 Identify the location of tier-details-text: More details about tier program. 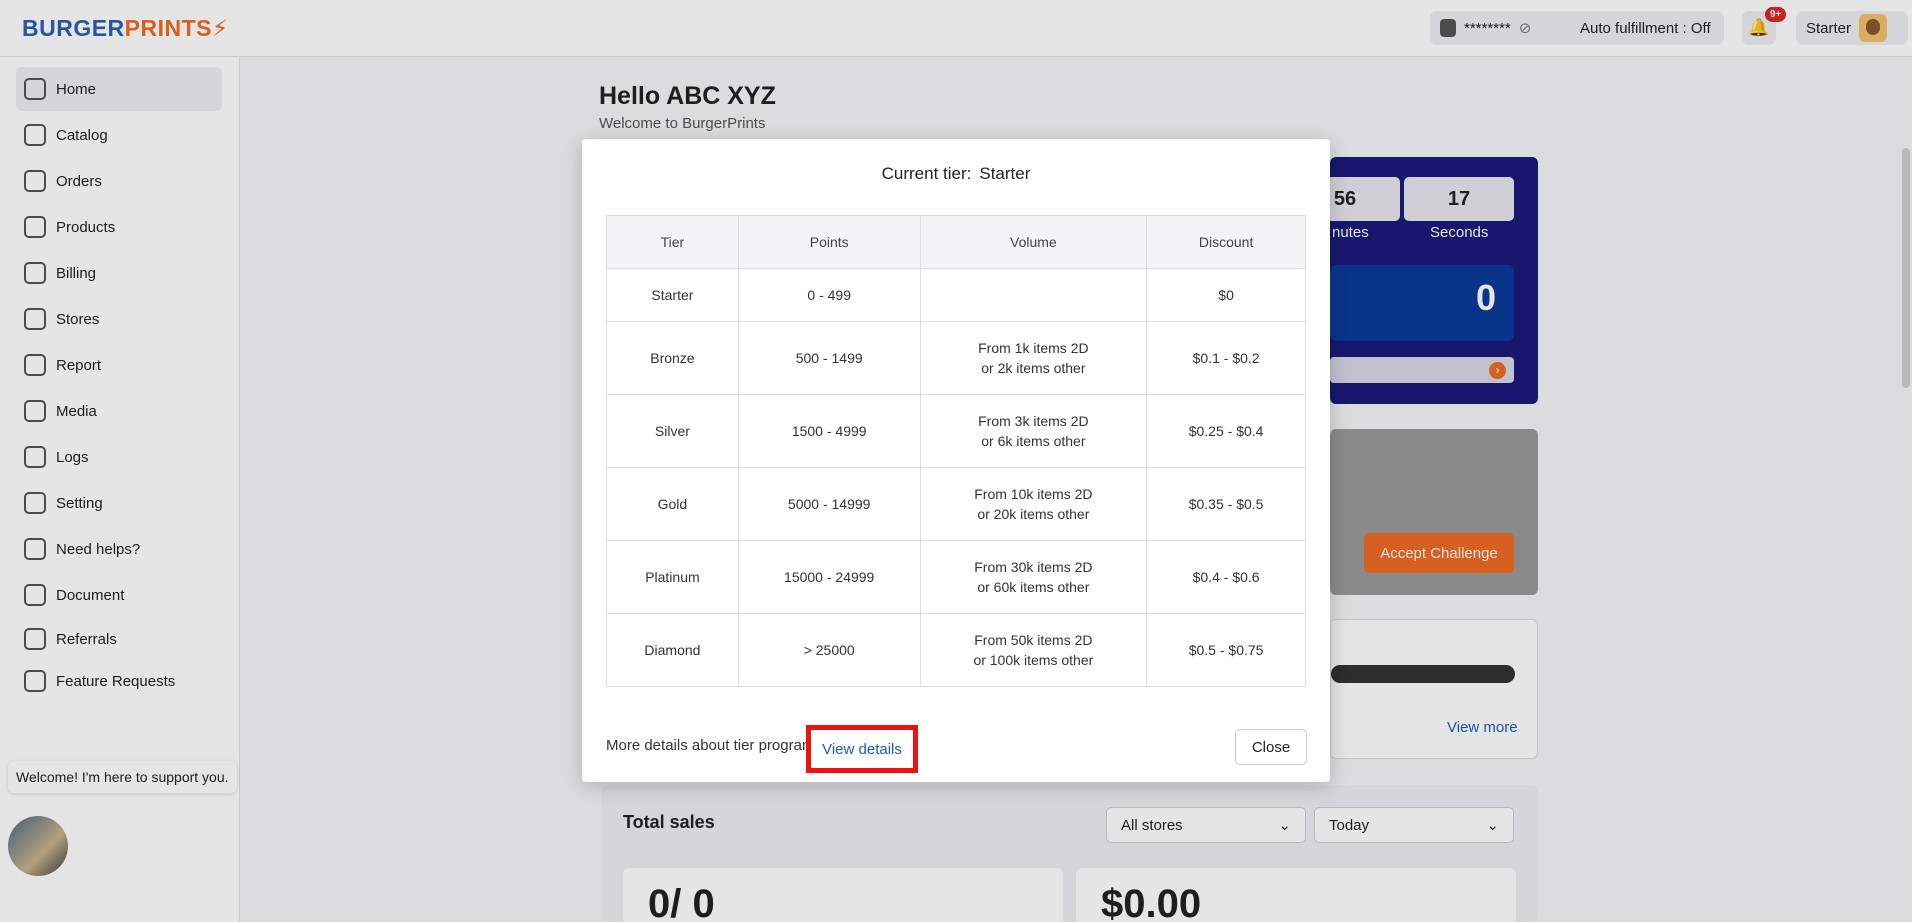
(710, 745).